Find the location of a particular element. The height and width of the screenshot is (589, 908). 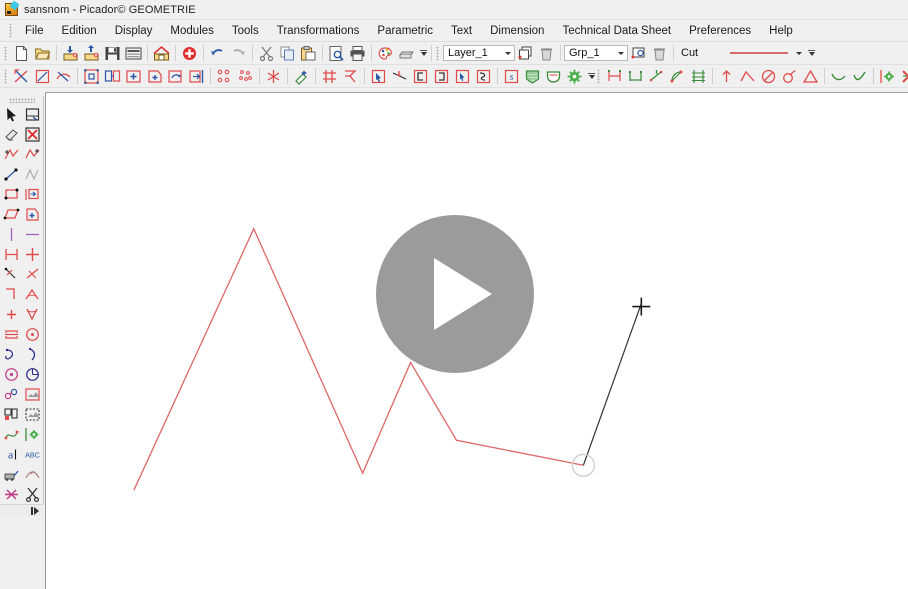

spline-node-icon is located at coordinates (11, 434).